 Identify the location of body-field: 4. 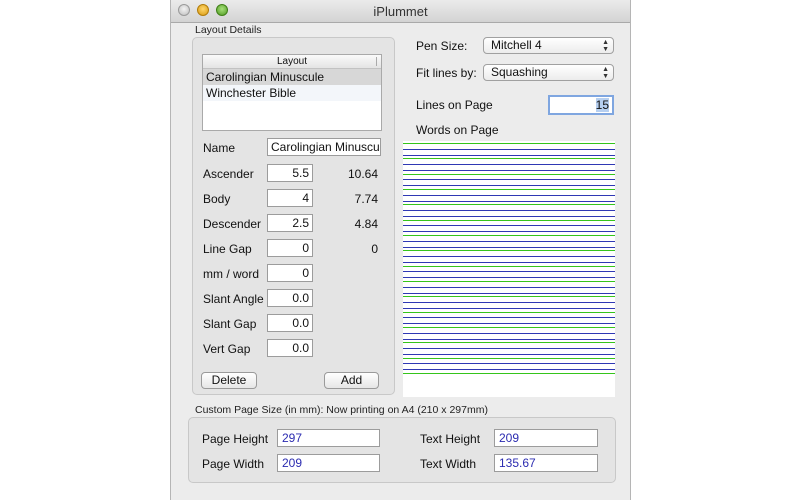
(290, 198).